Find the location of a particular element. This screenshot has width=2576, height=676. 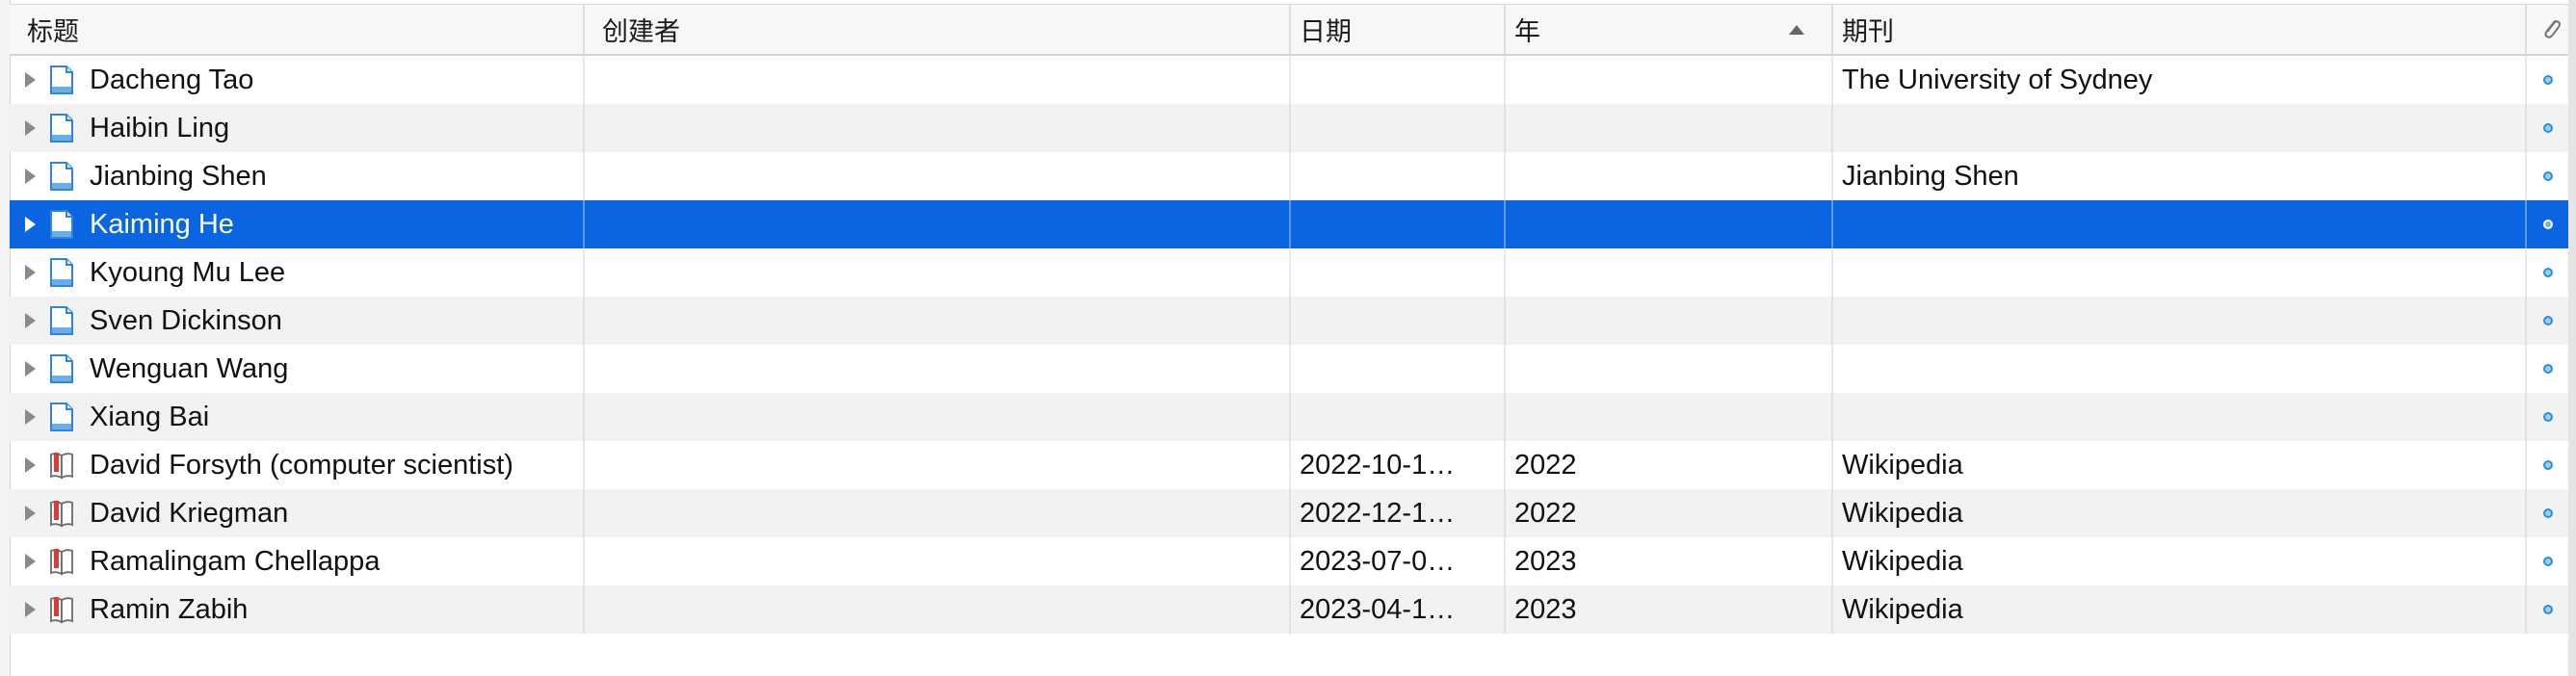

table-row: Haibin Ling is located at coordinates (1289, 128).